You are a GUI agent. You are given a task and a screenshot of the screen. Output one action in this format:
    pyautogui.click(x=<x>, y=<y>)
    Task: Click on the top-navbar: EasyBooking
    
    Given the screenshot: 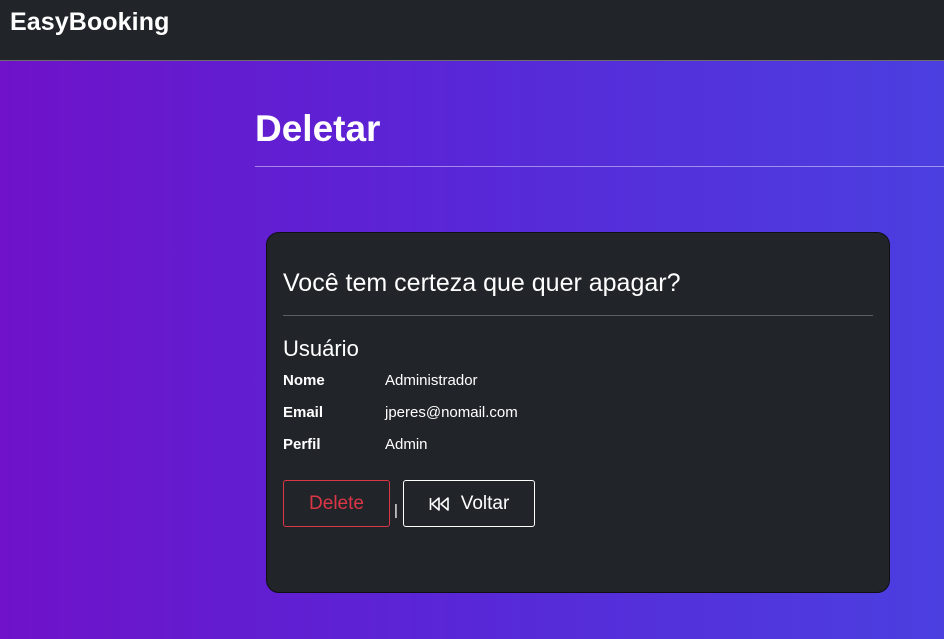 What is the action you would take?
    pyautogui.click(x=472, y=30)
    